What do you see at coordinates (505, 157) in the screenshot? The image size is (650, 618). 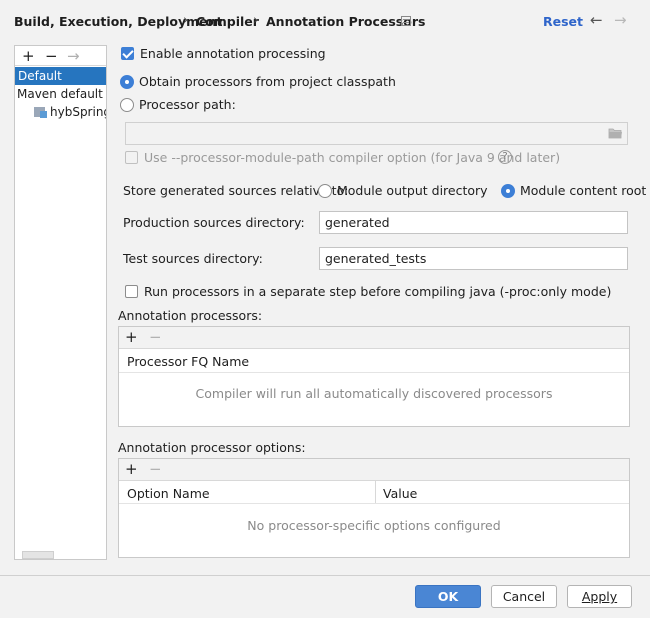 I see `help-icon: ?` at bounding box center [505, 157].